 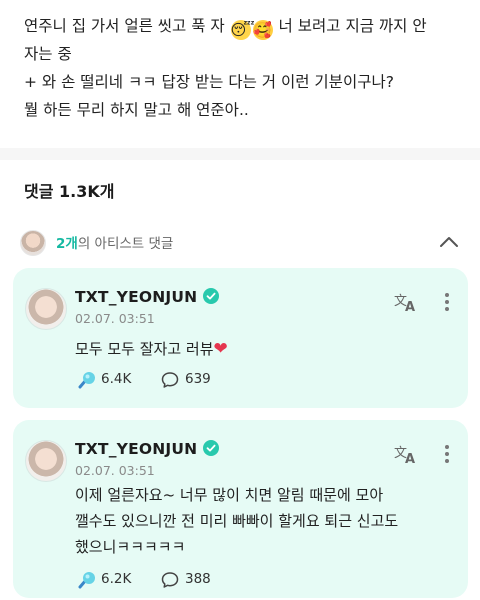 What do you see at coordinates (116, 379) in the screenshot?
I see `like-count: 6.4K` at bounding box center [116, 379].